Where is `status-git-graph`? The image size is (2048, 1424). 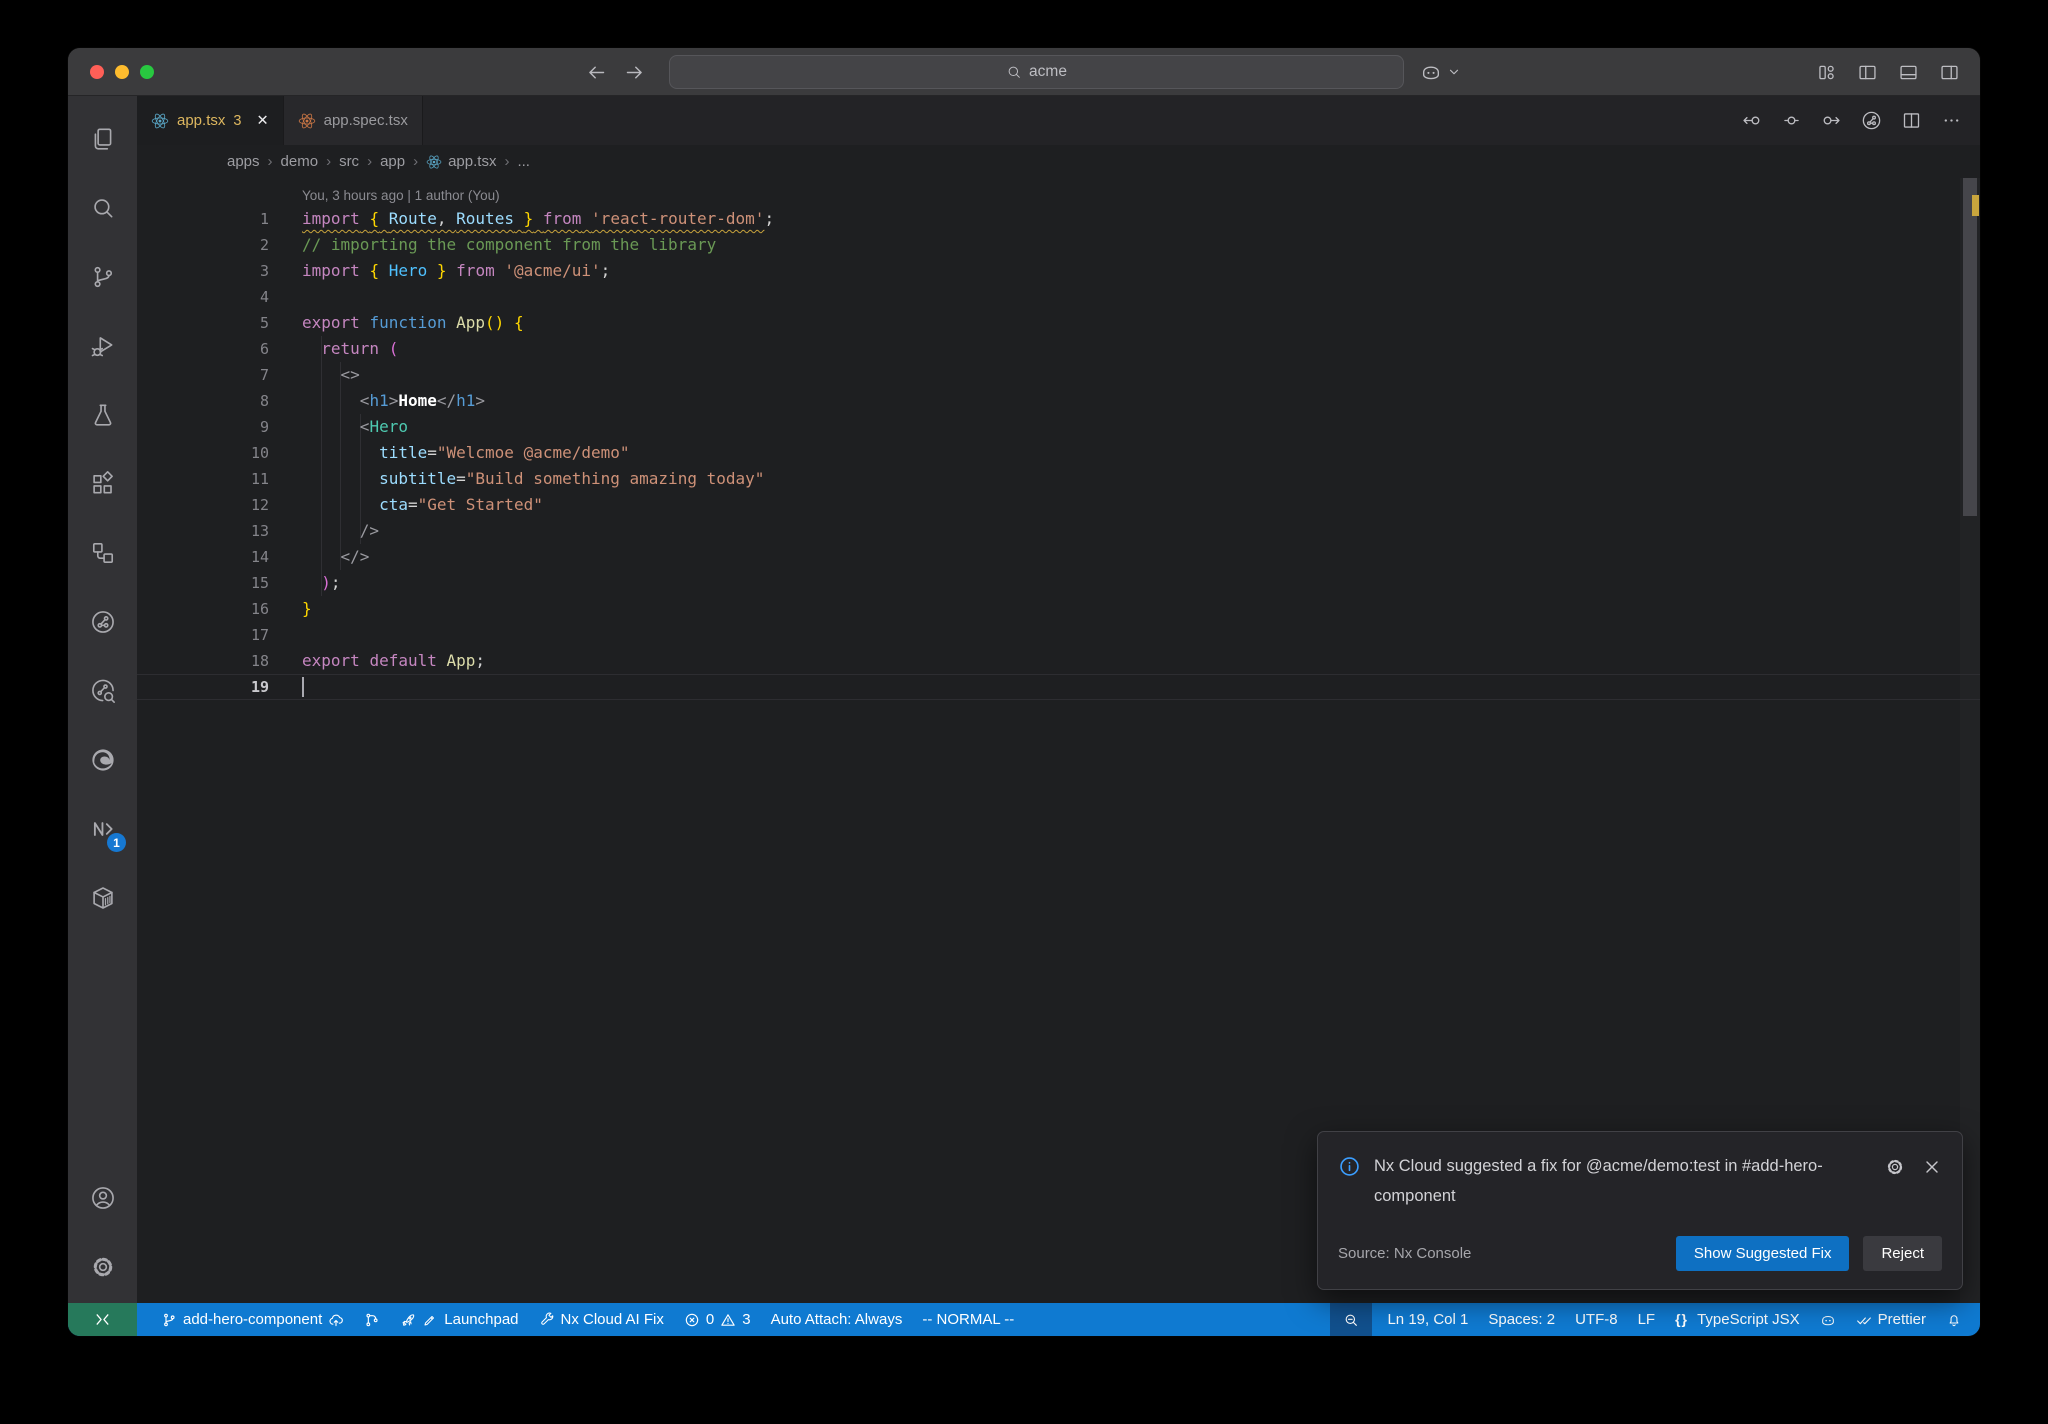 status-git-graph is located at coordinates (372, 1319).